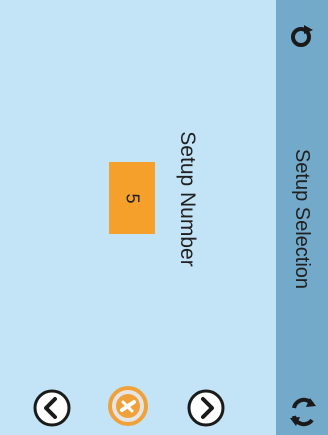 This screenshot has width=328, height=435. I want to click on chevron-left-icon, so click(52, 408).